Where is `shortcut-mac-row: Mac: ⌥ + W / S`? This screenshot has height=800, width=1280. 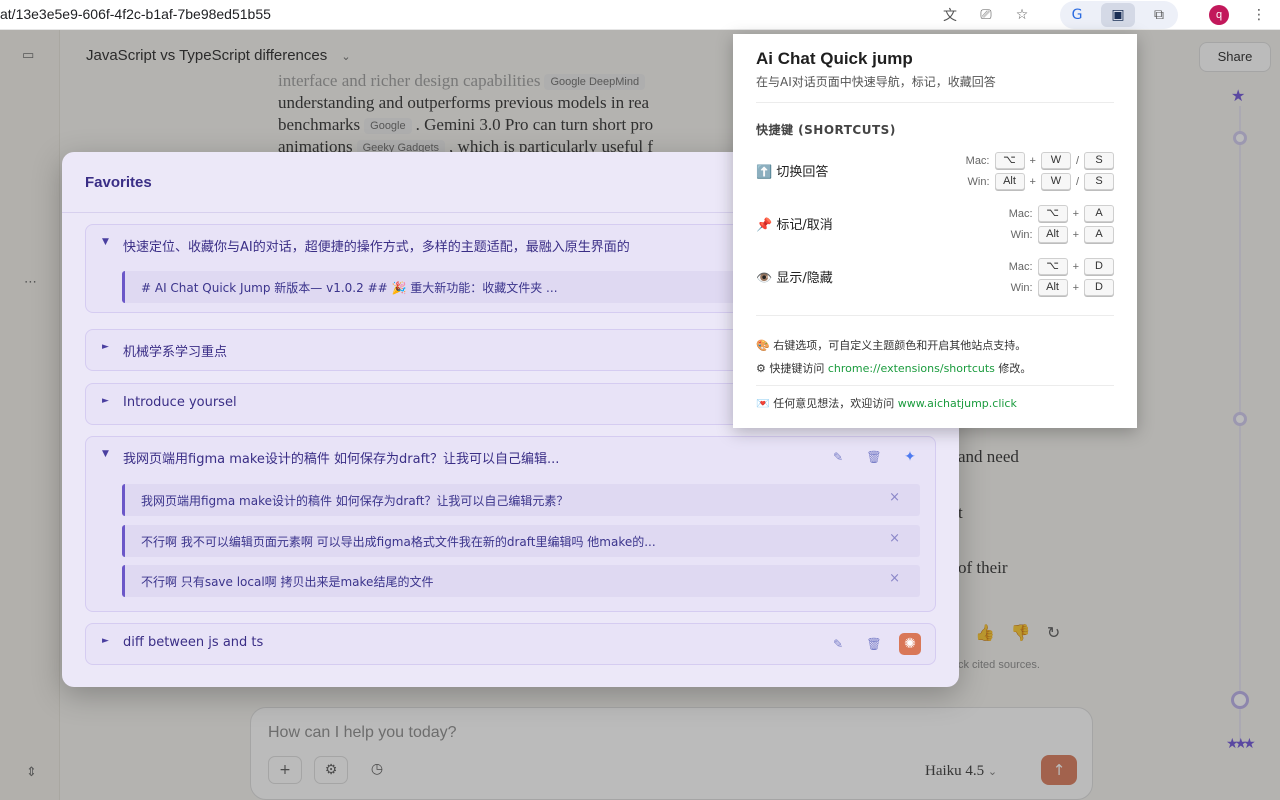
shortcut-mac-row: Mac: ⌥ + W / S is located at coordinates (1036, 160).